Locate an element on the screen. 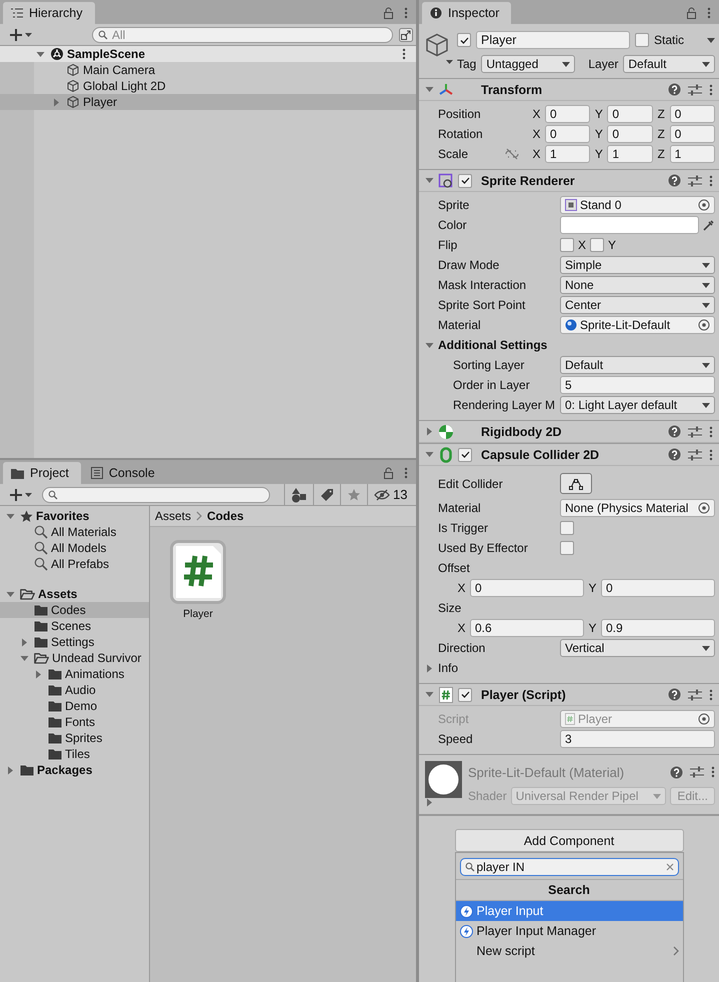  eyedropper-icon is located at coordinates (709, 225).